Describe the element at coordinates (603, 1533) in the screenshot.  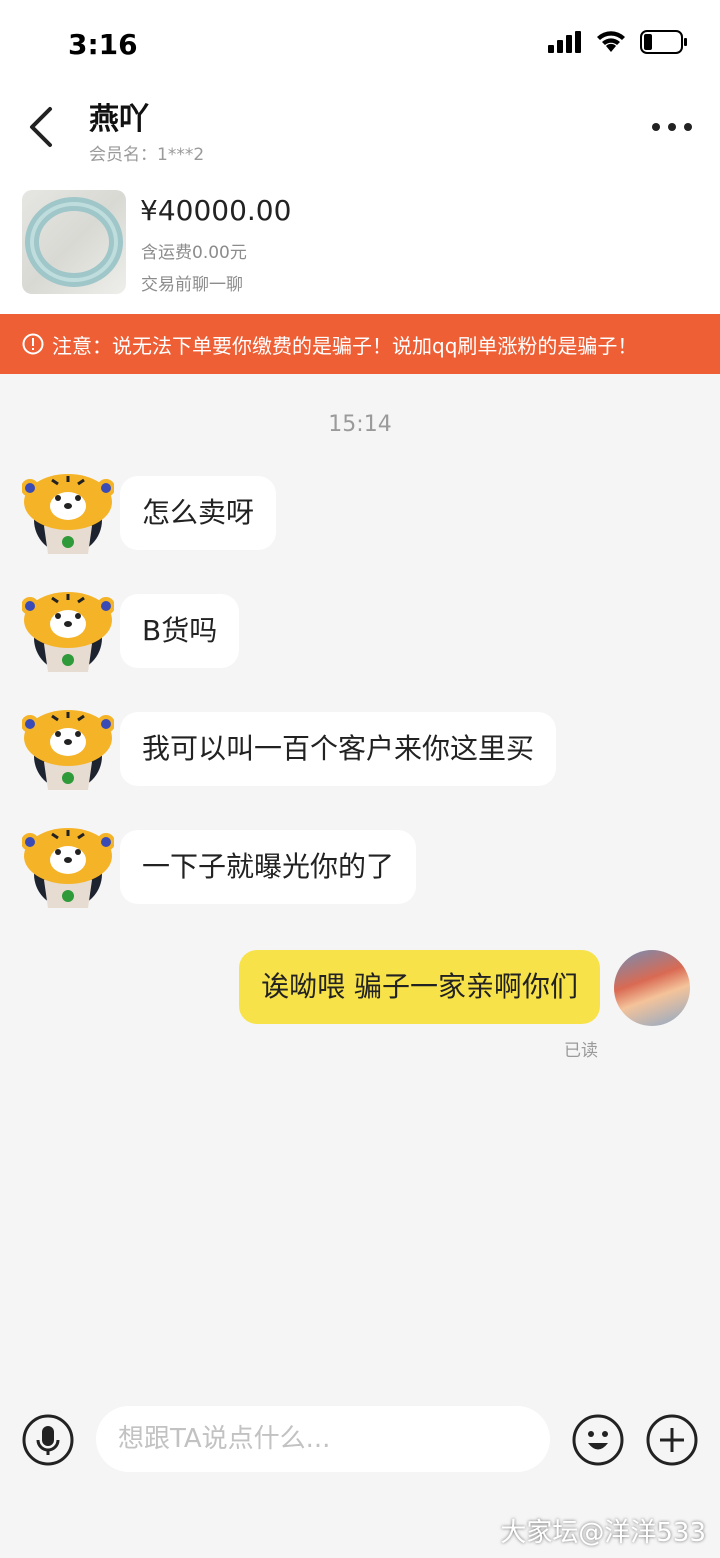
I see `watermark: 大家坛@洋洋533` at that location.